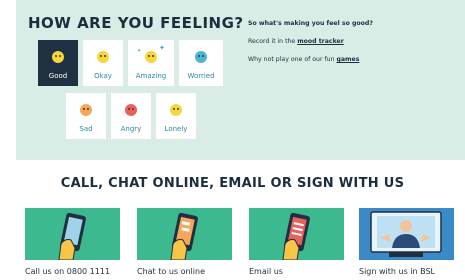  Describe the element at coordinates (58, 76) in the screenshot. I see `mood-label: Good` at that location.